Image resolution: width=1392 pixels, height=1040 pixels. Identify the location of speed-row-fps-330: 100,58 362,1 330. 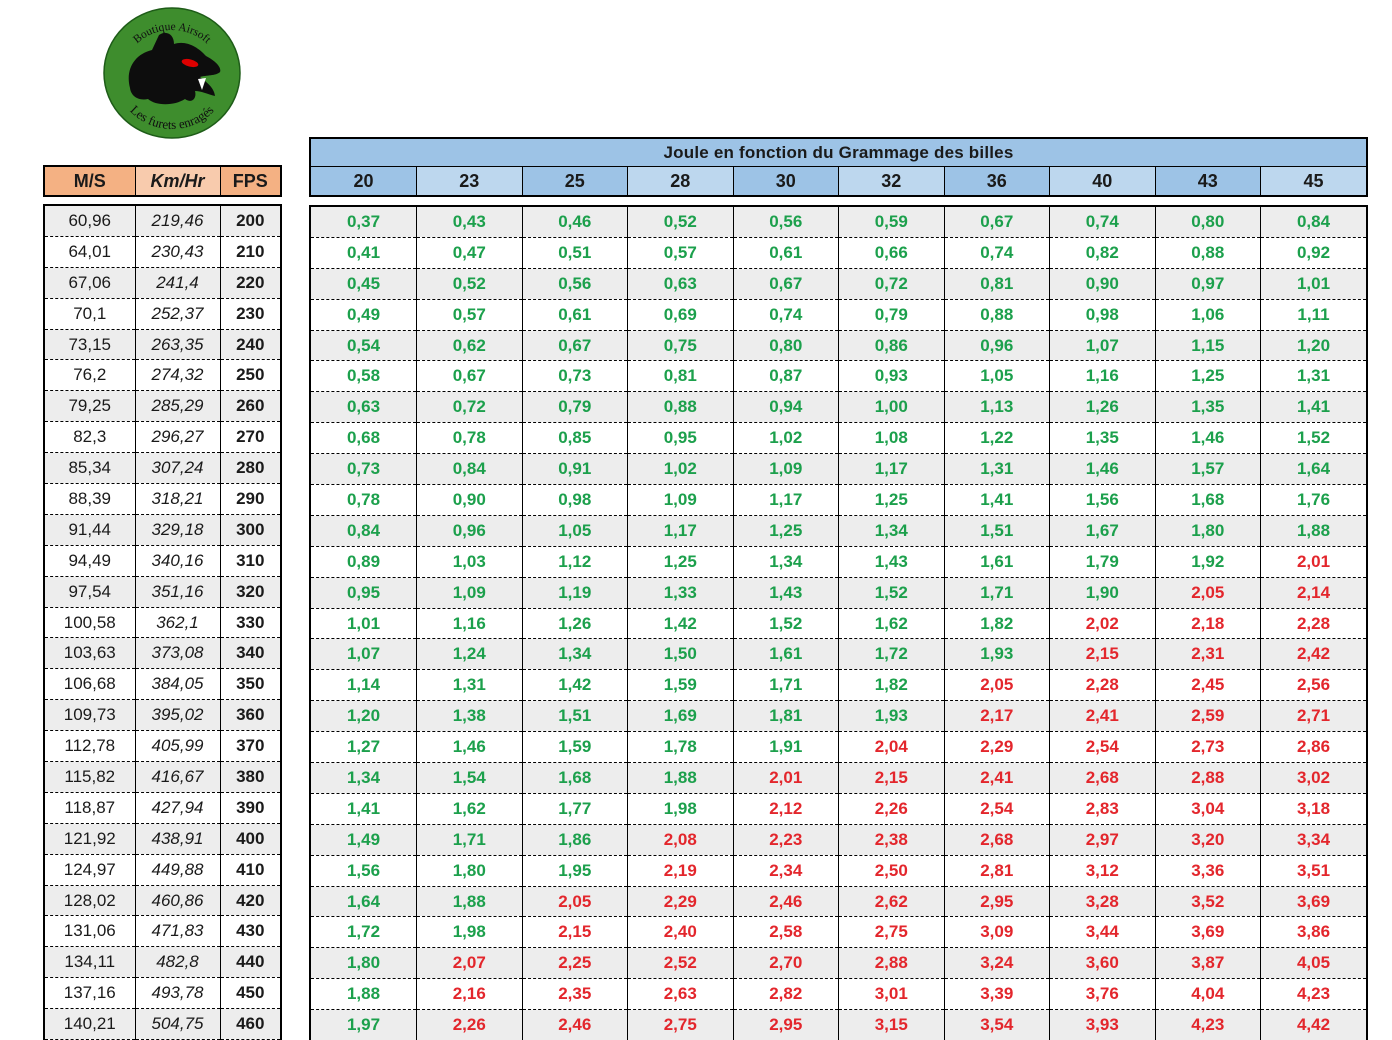
(162, 623).